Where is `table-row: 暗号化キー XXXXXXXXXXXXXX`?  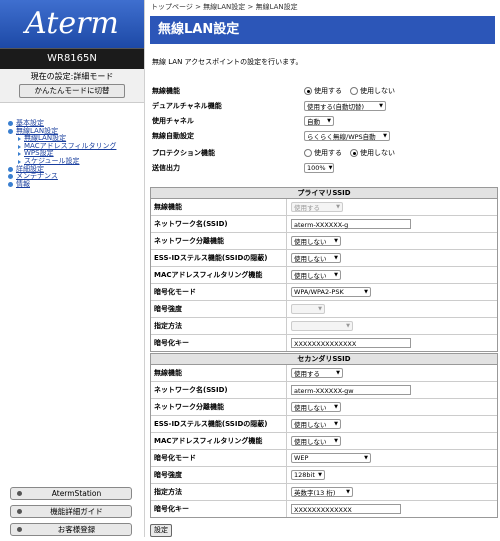
table-row: 暗号化キー XXXXXXXXXXXXXX is located at coordinates (324, 343).